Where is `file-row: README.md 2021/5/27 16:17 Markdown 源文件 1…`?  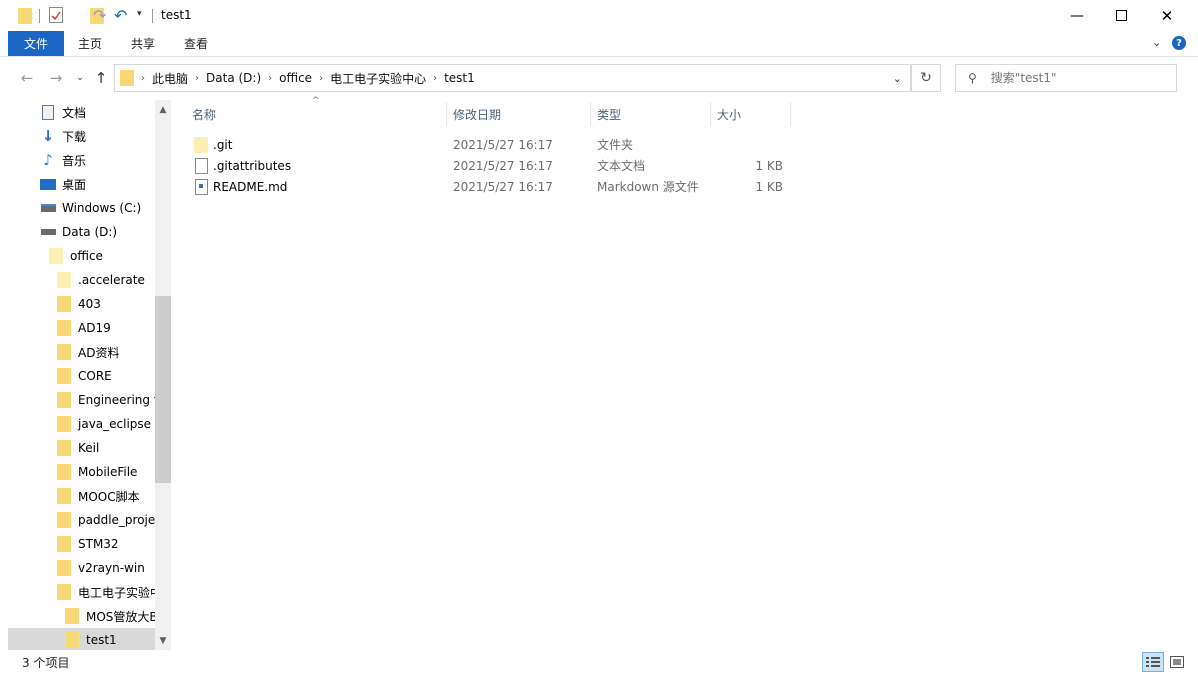
file-row: README.md 2021/5/27 16:17 Markdown 源文件 1… is located at coordinates (488, 186).